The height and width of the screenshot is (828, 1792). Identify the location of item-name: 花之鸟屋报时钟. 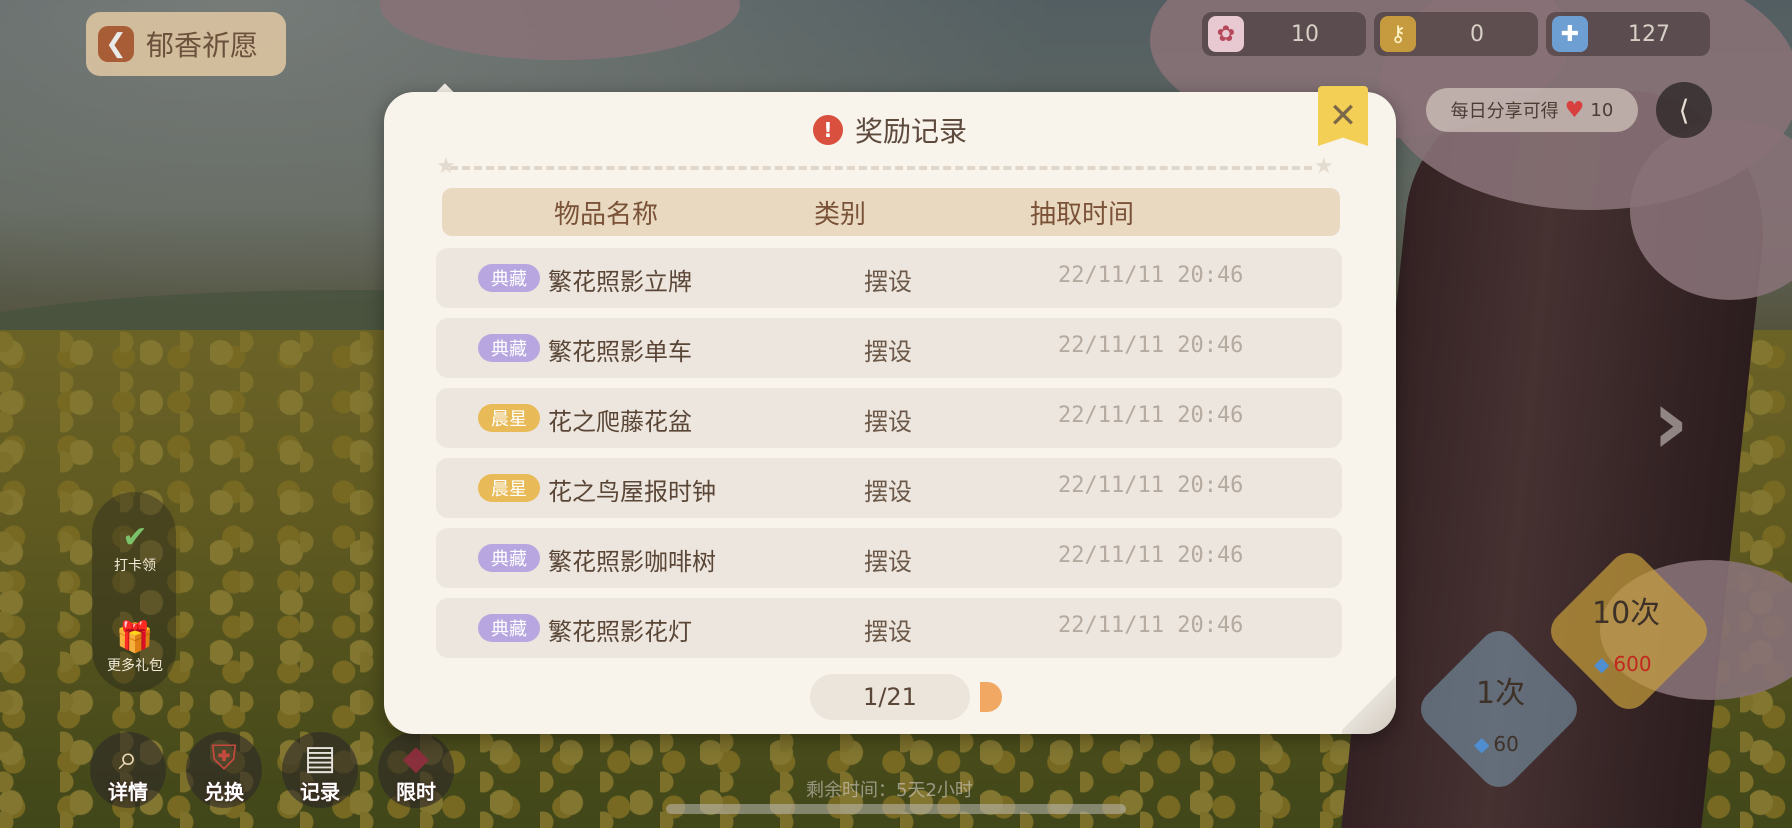
(632, 492).